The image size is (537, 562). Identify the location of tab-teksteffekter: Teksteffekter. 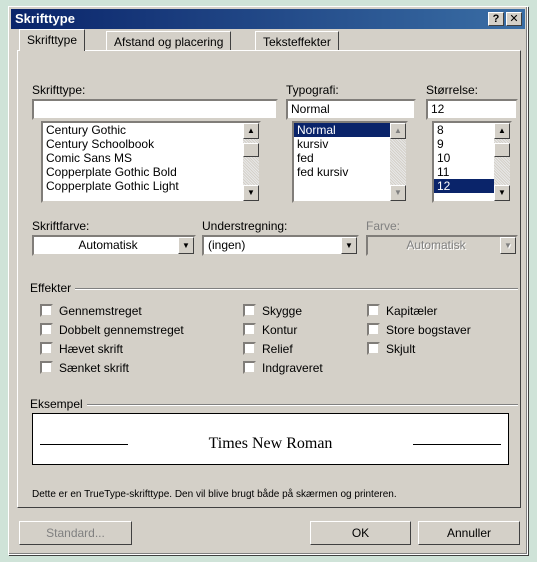
(297, 41).